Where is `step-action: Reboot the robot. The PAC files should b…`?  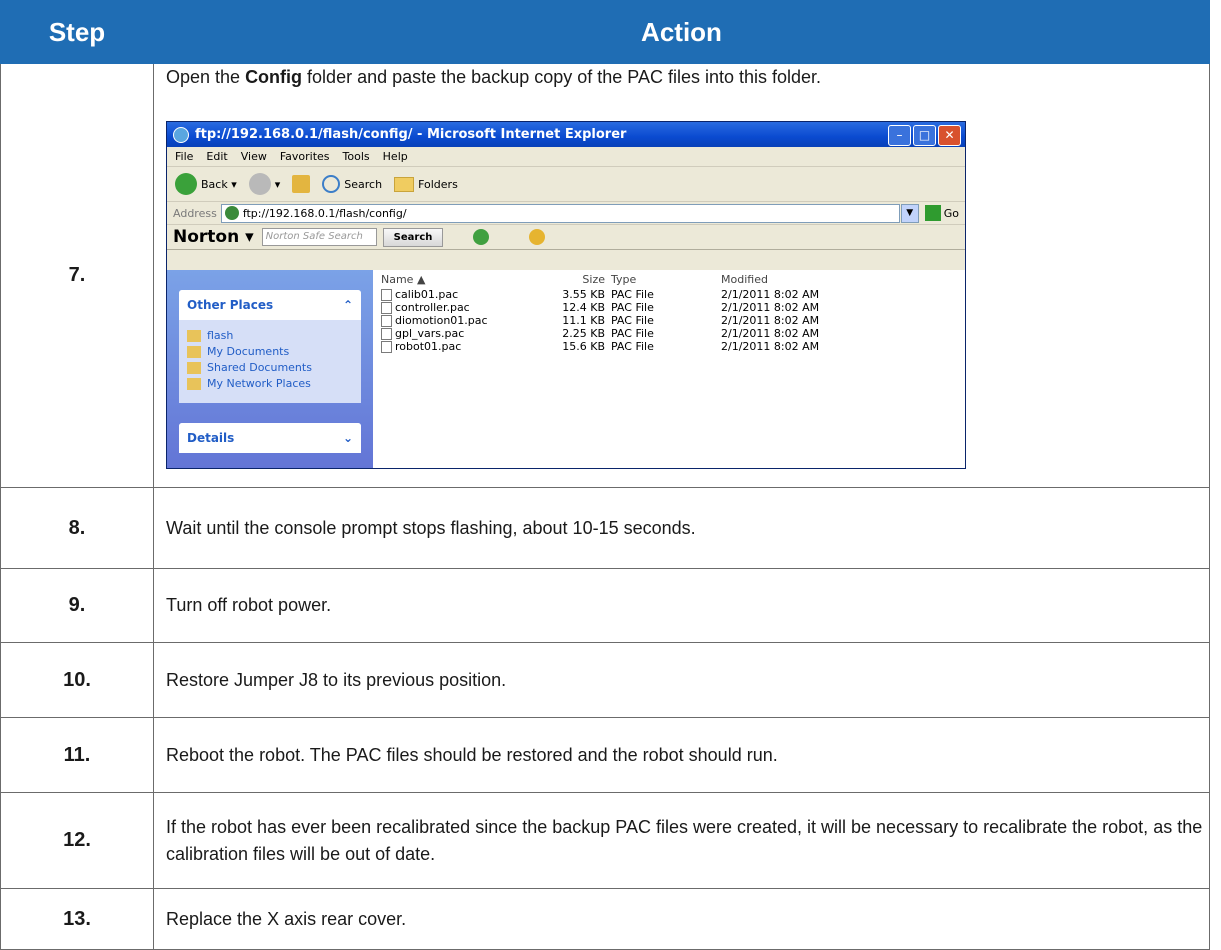 step-action: Reboot the robot. The PAC files should b… is located at coordinates (681, 755).